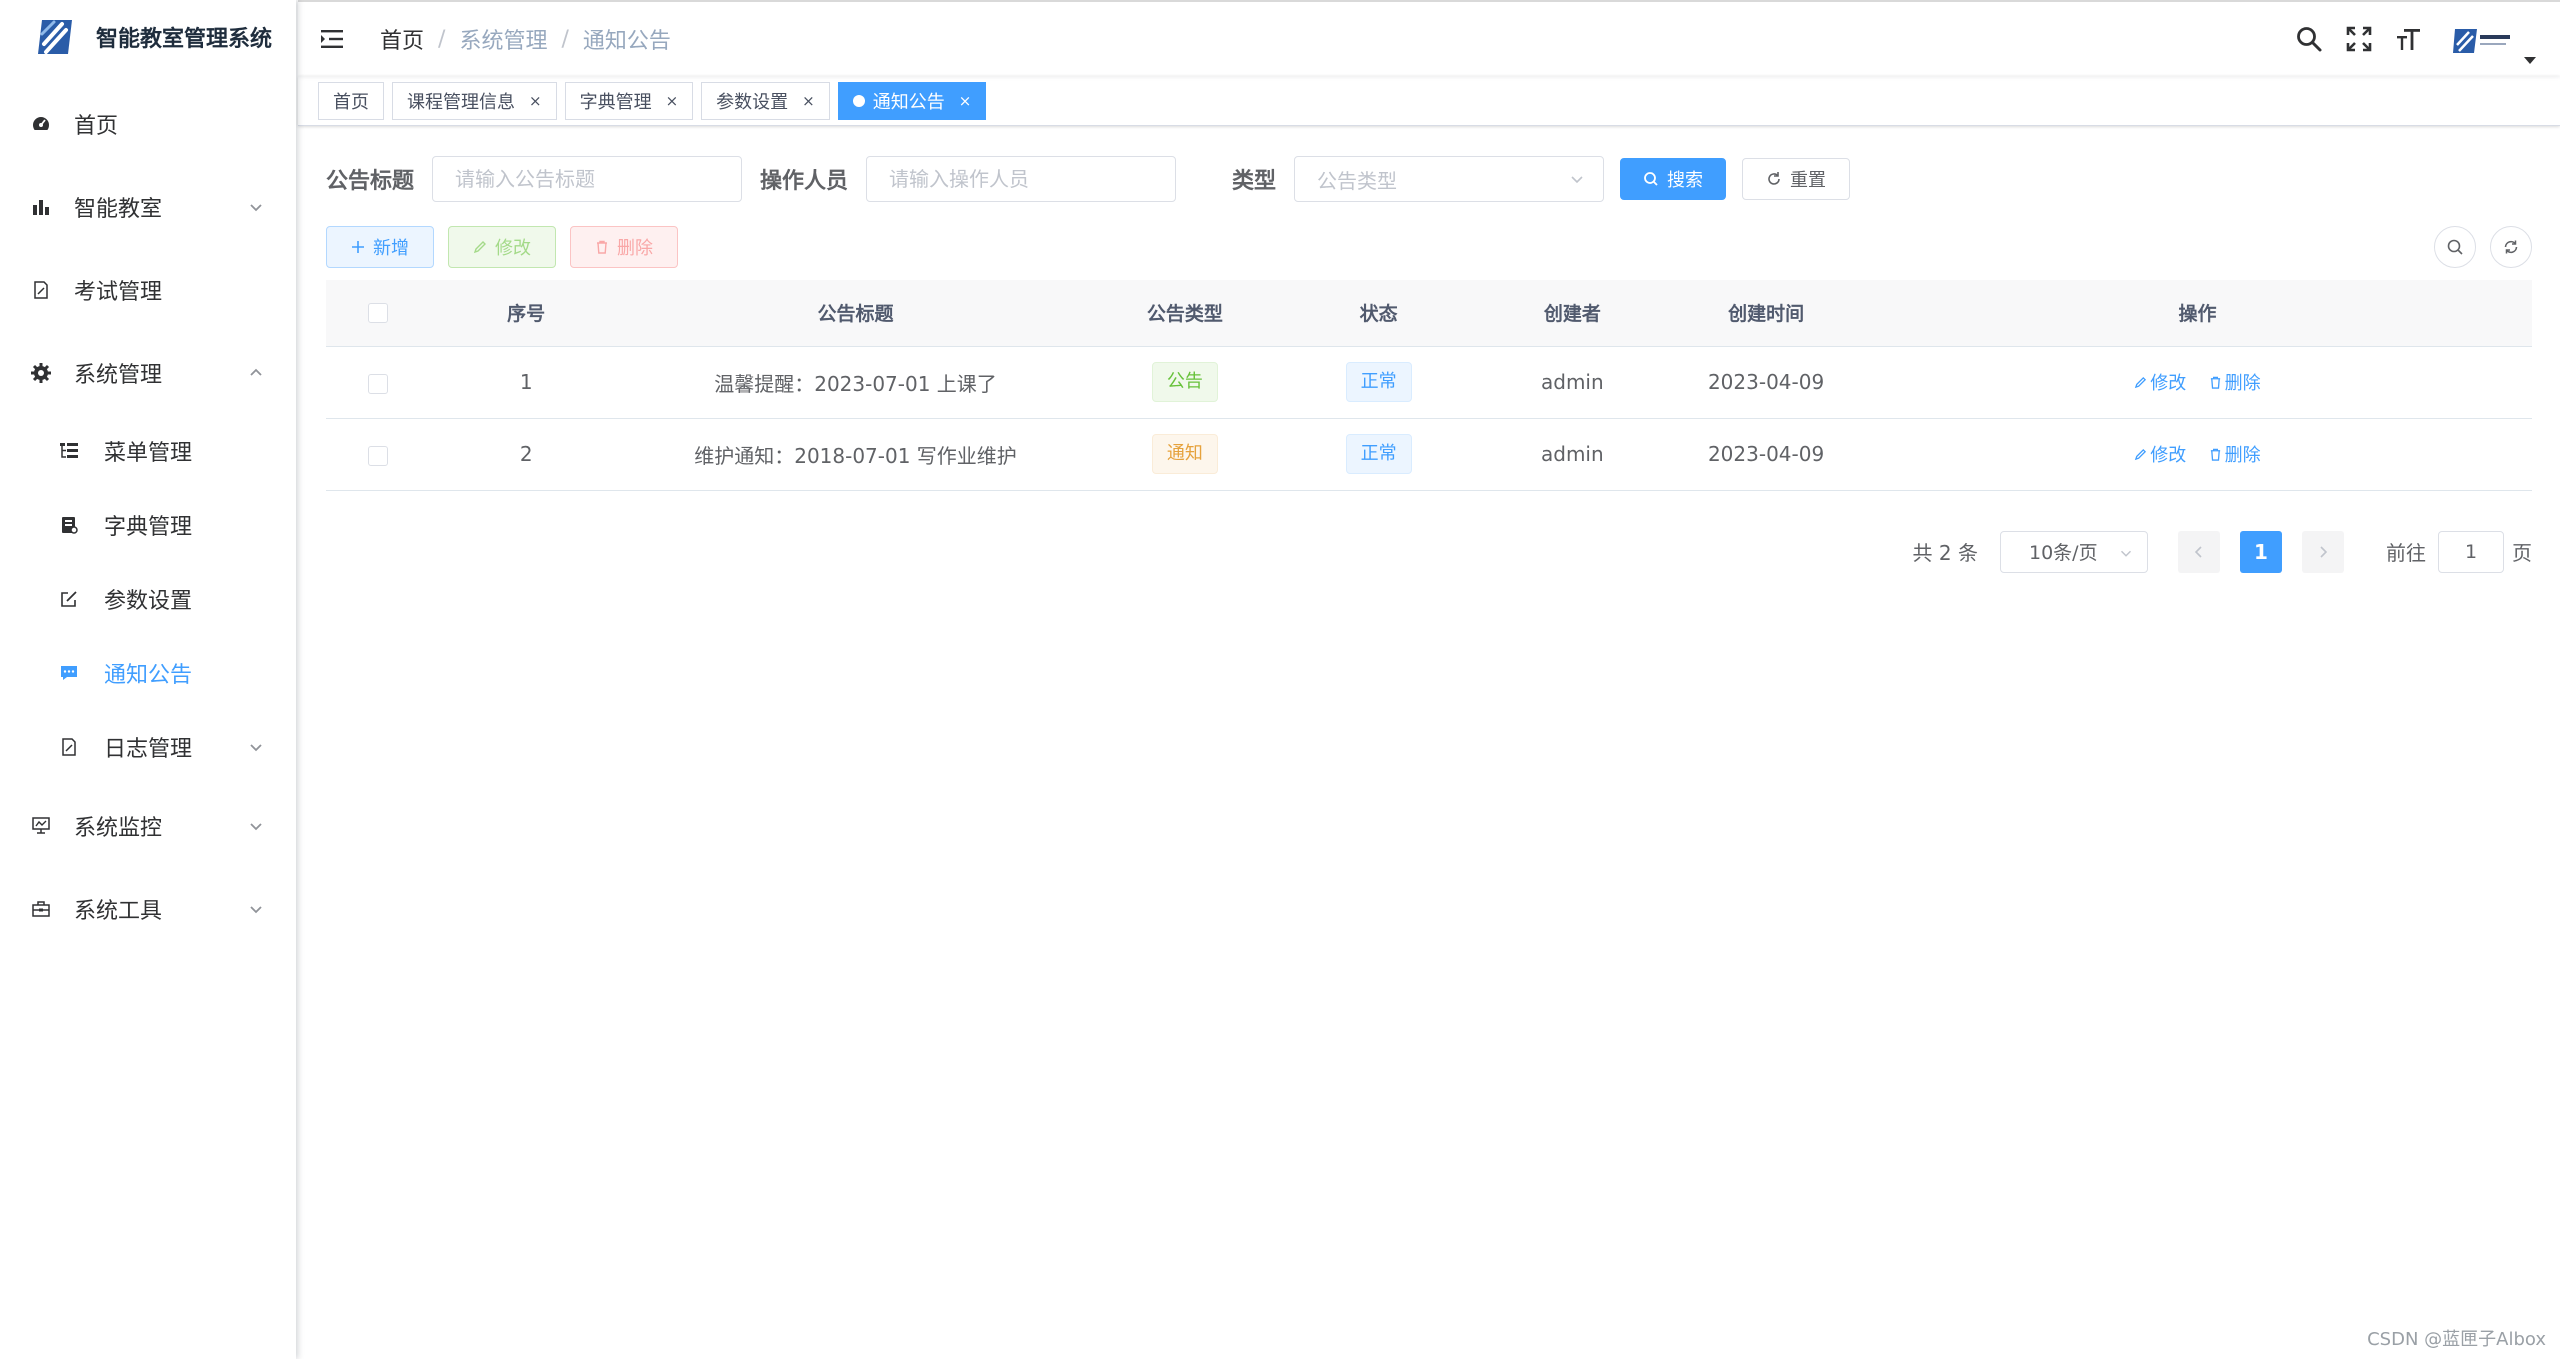 The image size is (2560, 1359). I want to click on page-size-select: 10条/页, so click(2074, 551).